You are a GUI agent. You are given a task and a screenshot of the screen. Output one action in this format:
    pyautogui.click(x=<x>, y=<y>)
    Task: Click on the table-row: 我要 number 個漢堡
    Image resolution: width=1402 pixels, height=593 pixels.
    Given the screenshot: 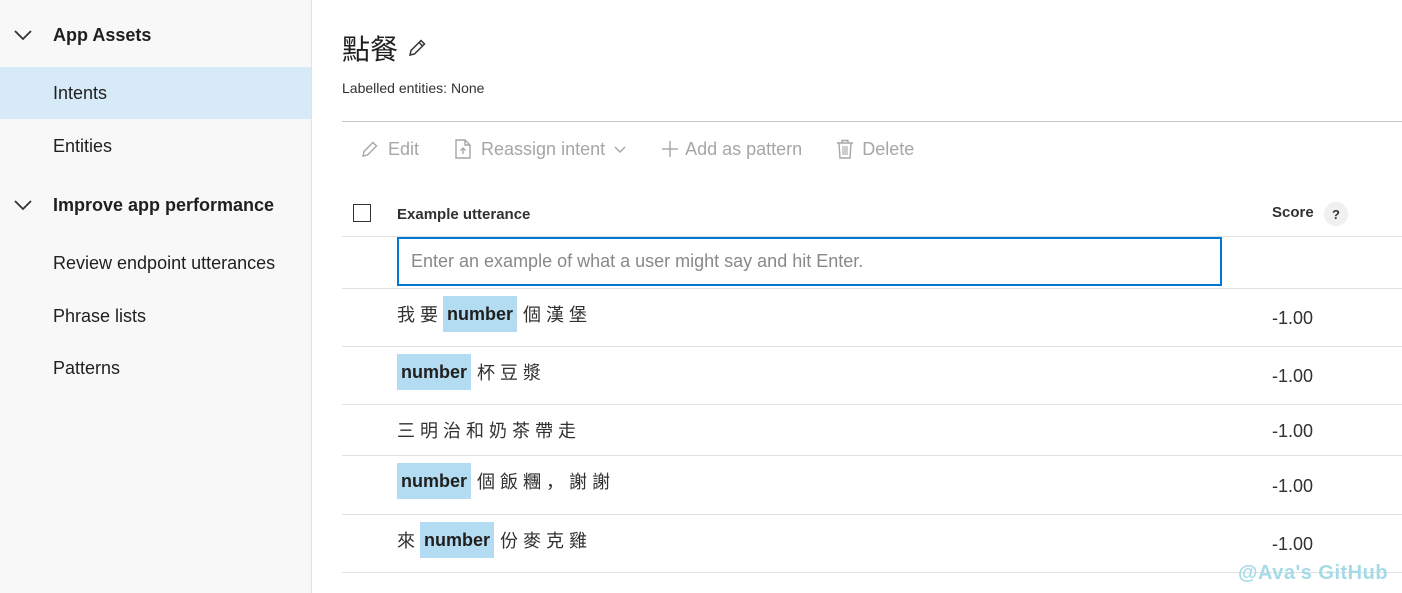 What is the action you would take?
    pyautogui.click(x=494, y=314)
    